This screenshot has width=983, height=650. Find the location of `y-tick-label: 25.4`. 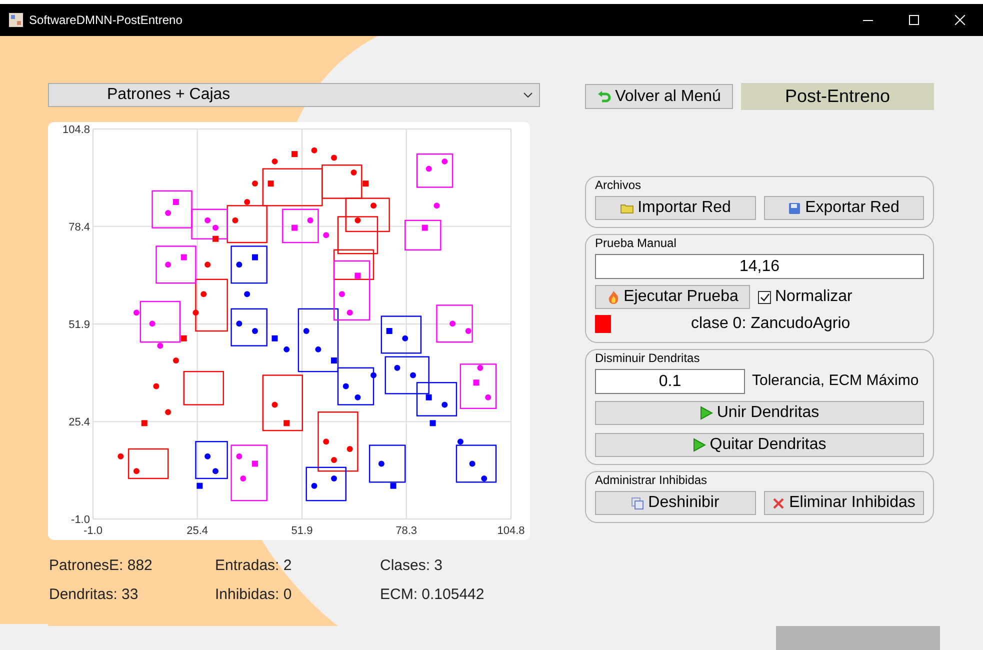

y-tick-label: 25.4 is located at coordinates (79, 422).